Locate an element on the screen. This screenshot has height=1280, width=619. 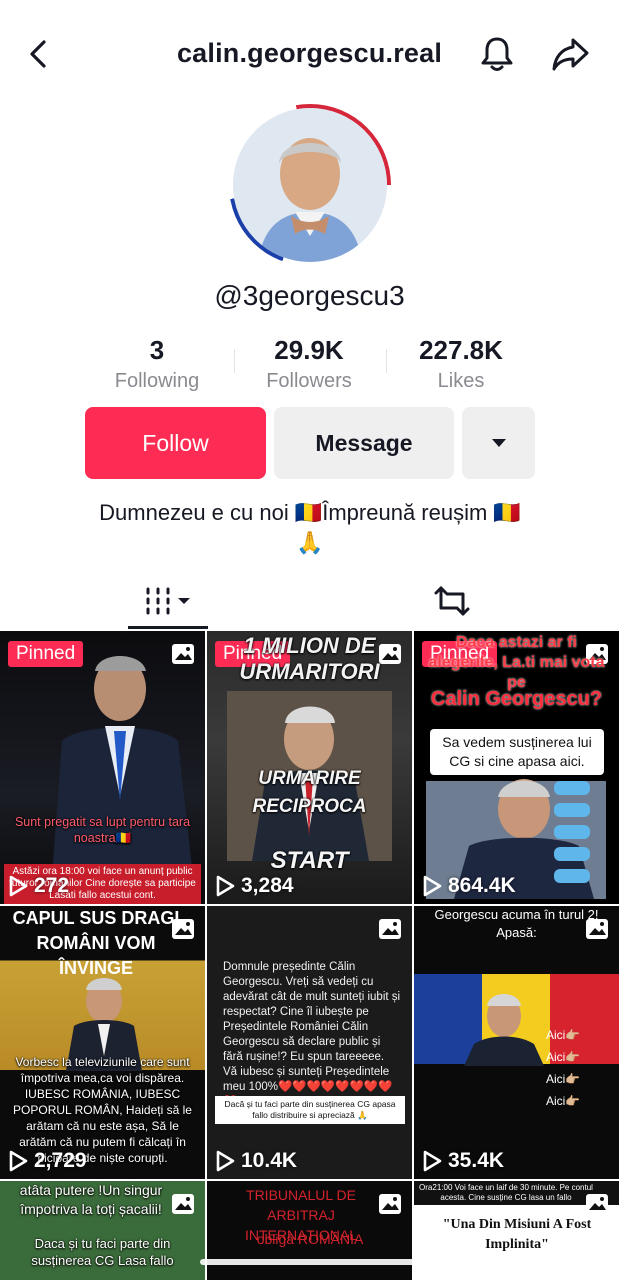
stat-label: Followers is located at coordinates (309, 381).